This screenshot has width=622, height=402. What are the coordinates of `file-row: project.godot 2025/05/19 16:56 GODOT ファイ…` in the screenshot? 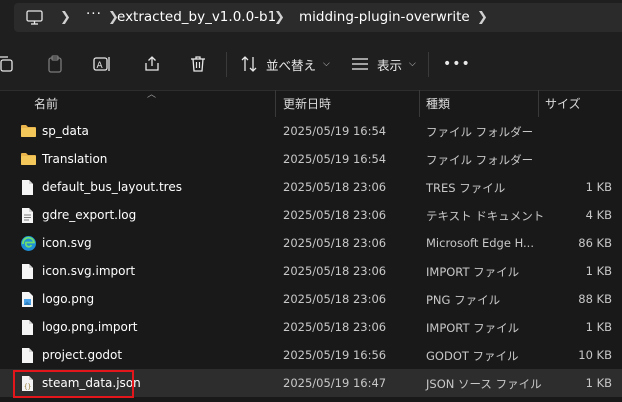 It's located at (311, 355).